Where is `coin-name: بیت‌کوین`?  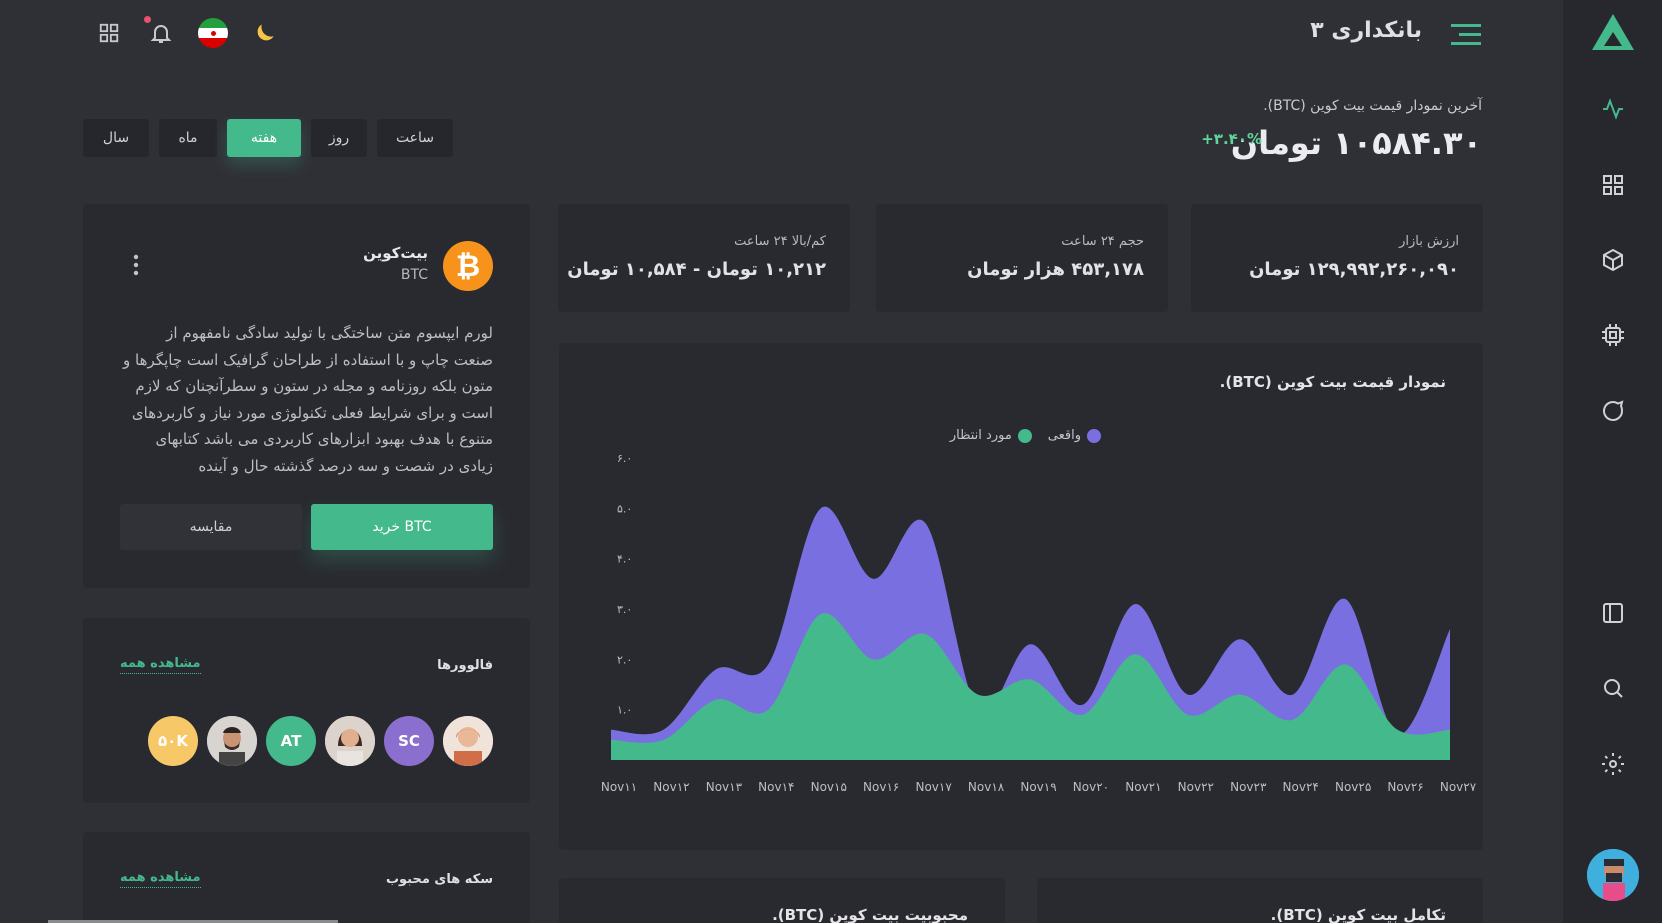 coin-name: بیت‌کوین is located at coordinates (395, 253).